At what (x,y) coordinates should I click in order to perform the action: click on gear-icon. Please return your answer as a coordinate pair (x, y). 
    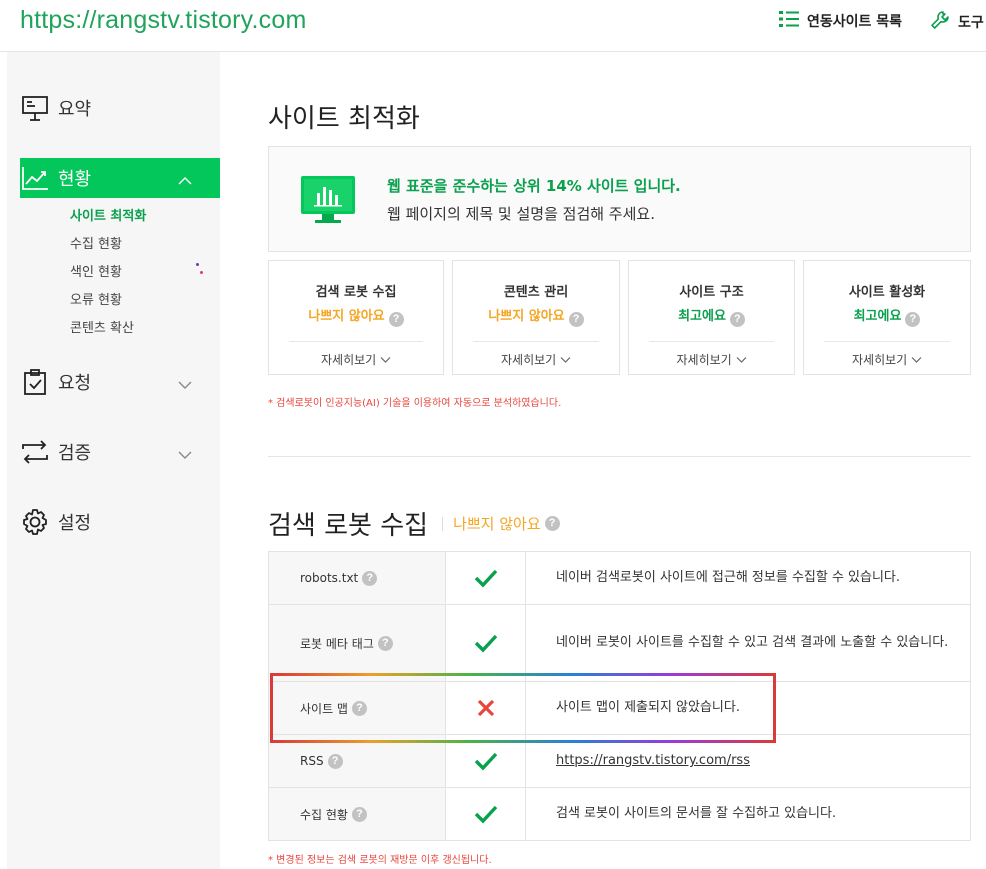
    Looking at the image, I should click on (35, 522).